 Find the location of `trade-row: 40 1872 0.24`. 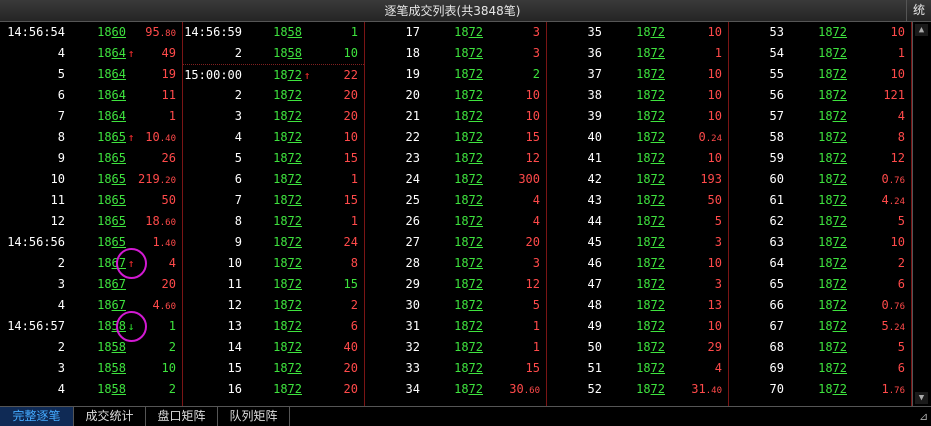

trade-row: 40 1872 0.24 is located at coordinates (637, 137).